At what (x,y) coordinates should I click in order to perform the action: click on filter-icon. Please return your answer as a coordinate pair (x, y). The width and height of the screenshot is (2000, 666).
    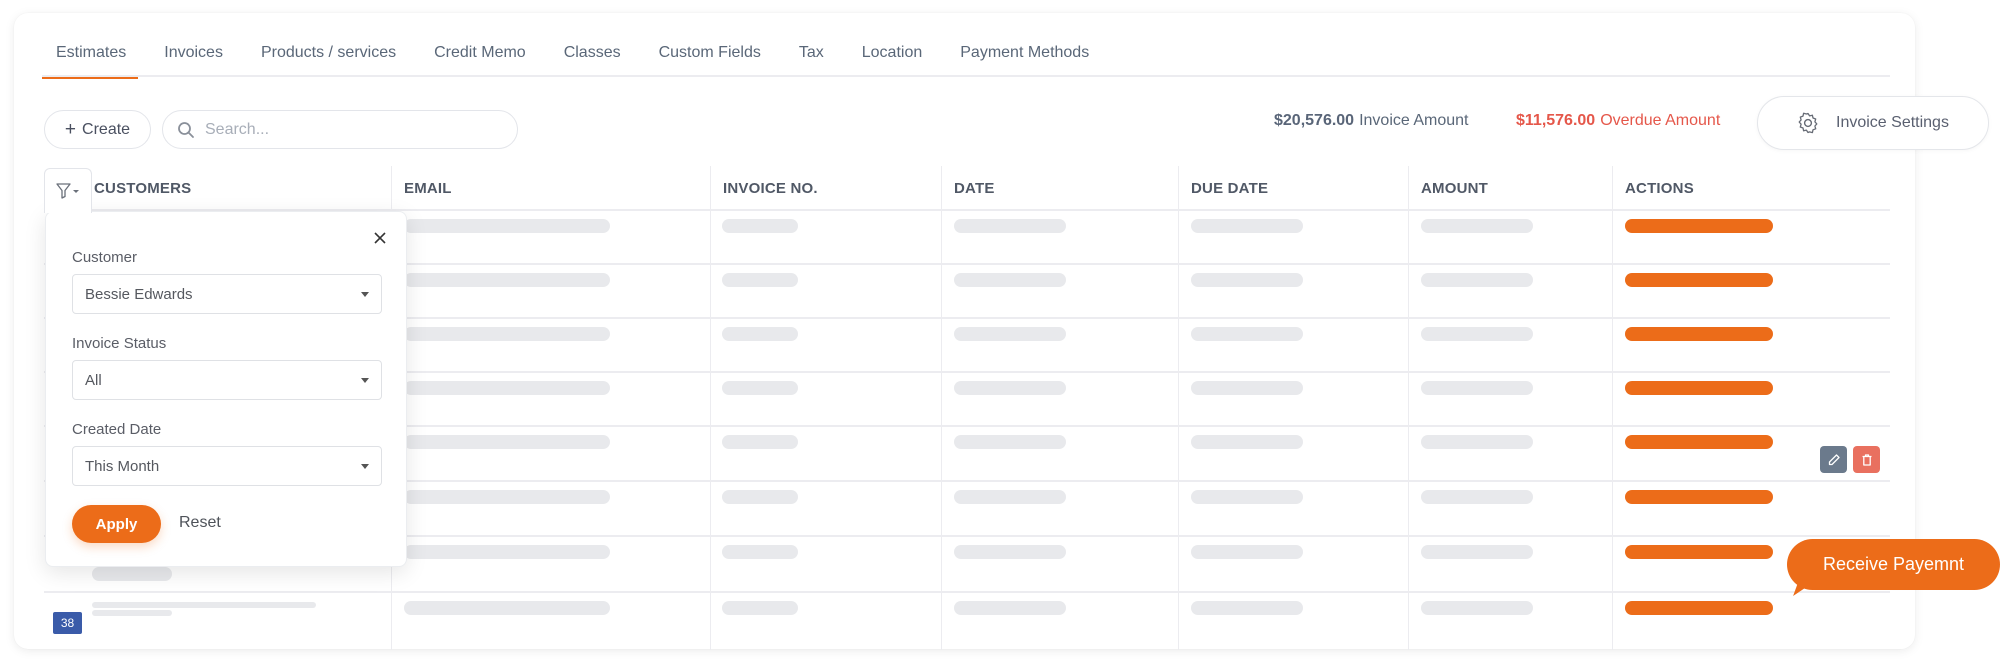
    Looking at the image, I should click on (67, 191).